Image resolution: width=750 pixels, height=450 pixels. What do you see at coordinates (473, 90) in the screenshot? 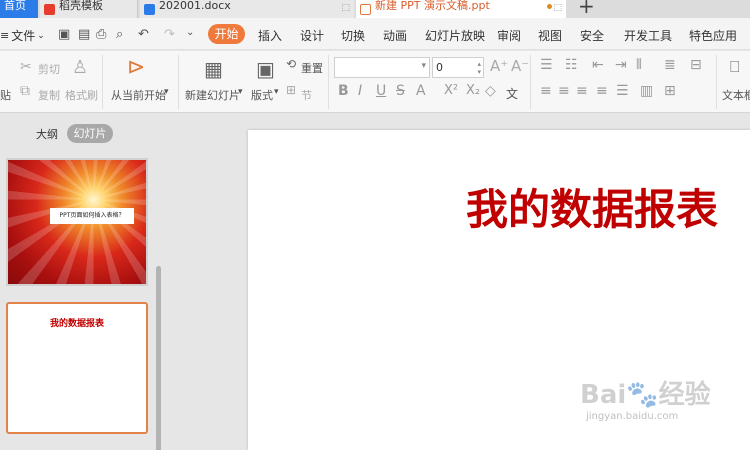
I see `subscript-icon: X₂` at bounding box center [473, 90].